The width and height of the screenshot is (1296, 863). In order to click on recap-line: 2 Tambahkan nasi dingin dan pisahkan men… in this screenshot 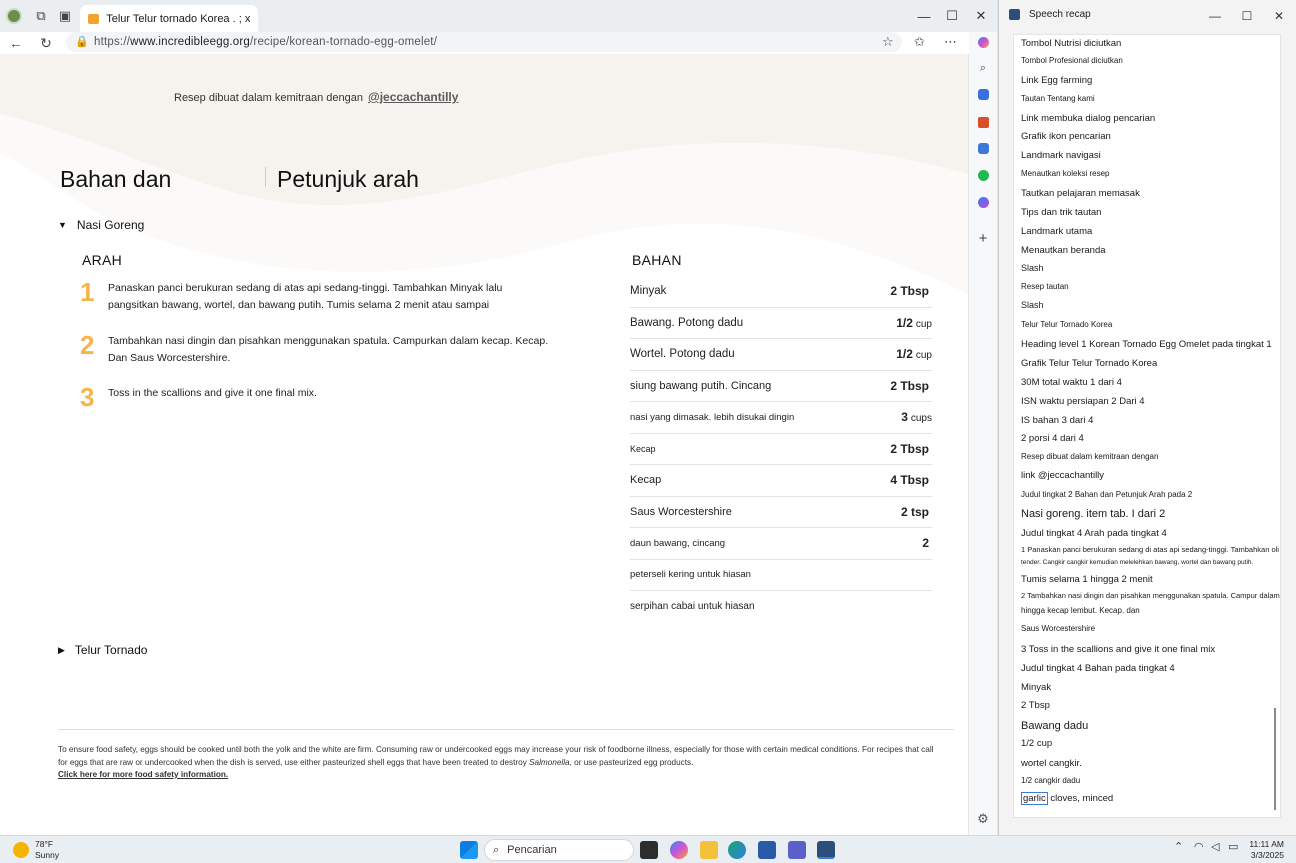, I will do `click(1150, 595)`.